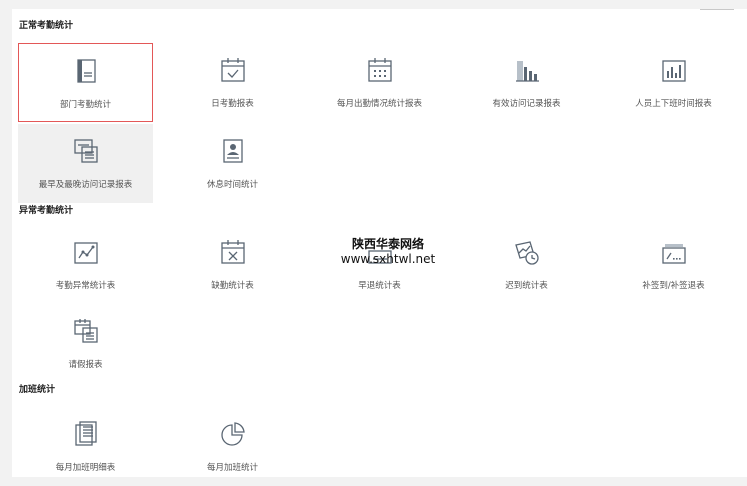 This screenshot has height=486, width=747. Describe the element at coordinates (85, 433) in the screenshot. I see `list-document-icon` at that location.